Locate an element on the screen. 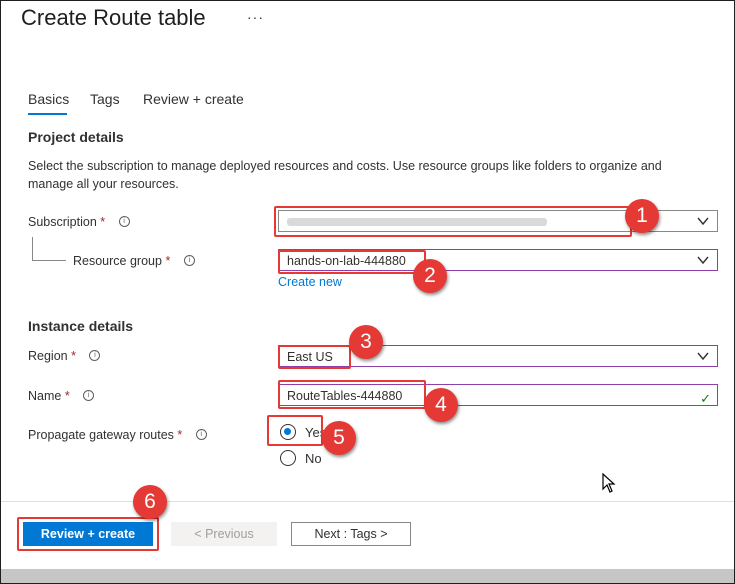 The height and width of the screenshot is (584, 735). region-label-text: Region is located at coordinates (48, 356).